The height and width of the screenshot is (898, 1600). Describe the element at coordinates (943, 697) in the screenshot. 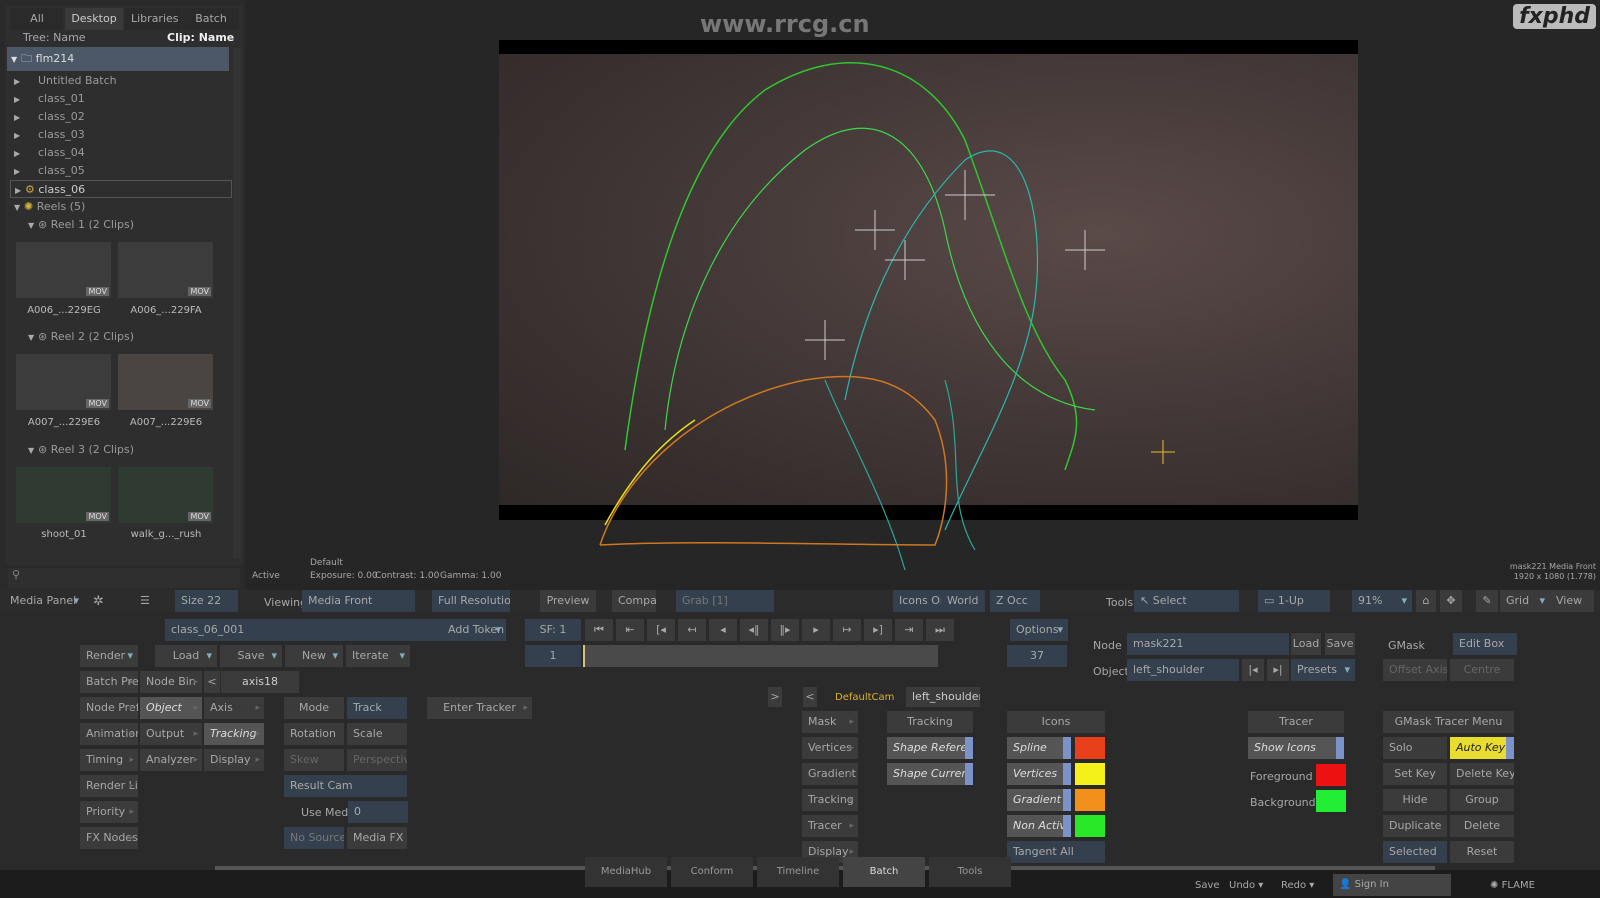

I see `object-tab: left_shoulder` at that location.